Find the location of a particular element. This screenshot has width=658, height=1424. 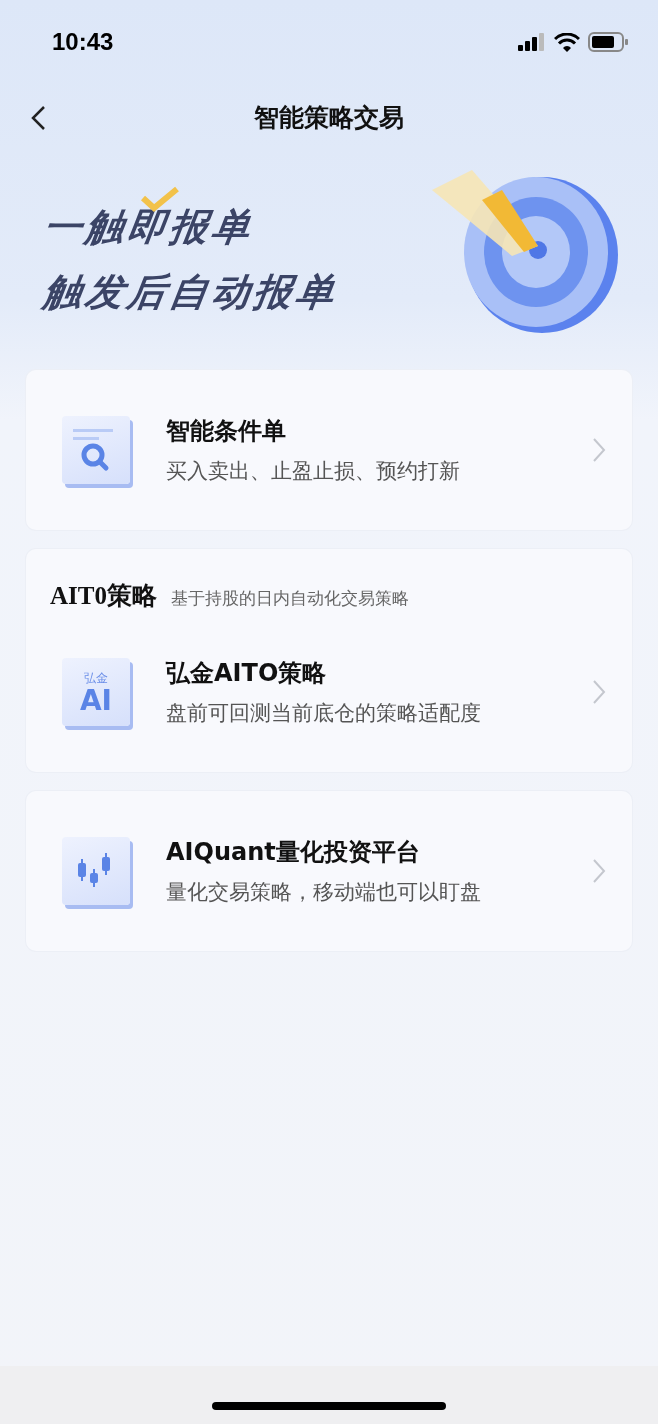

banner-slogan: 触发后自动报单 is located at coordinates (191, 292).